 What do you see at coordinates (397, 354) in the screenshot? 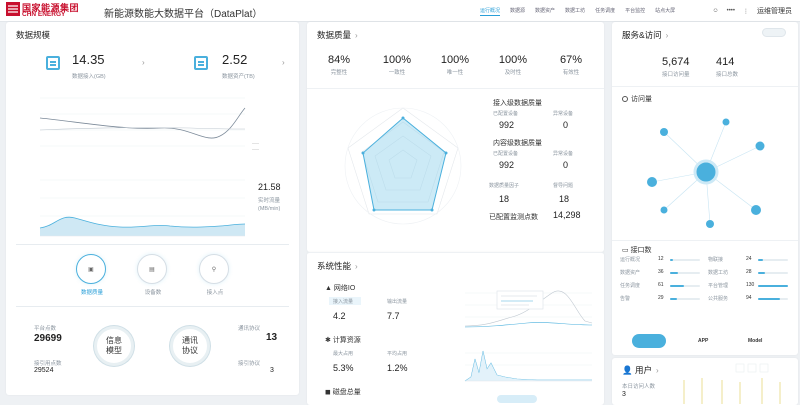
I see `avg-usage-label: 平均占用` at bounding box center [397, 354].